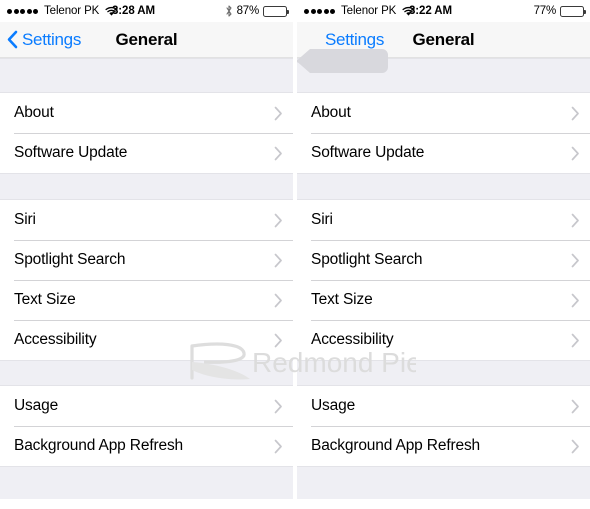 This screenshot has height=509, width=590. What do you see at coordinates (12, 39) in the screenshot?
I see `chevron-left-icon` at bounding box center [12, 39].